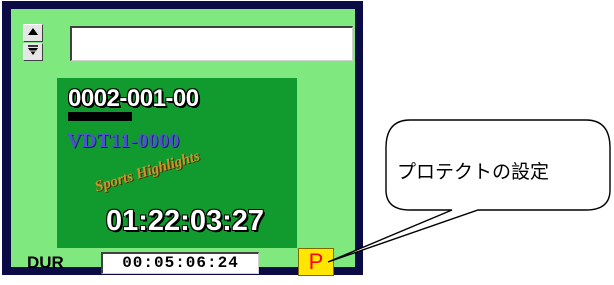  What do you see at coordinates (473, 172) in the screenshot?
I see `callout-text: プロテクトの設定` at bounding box center [473, 172].